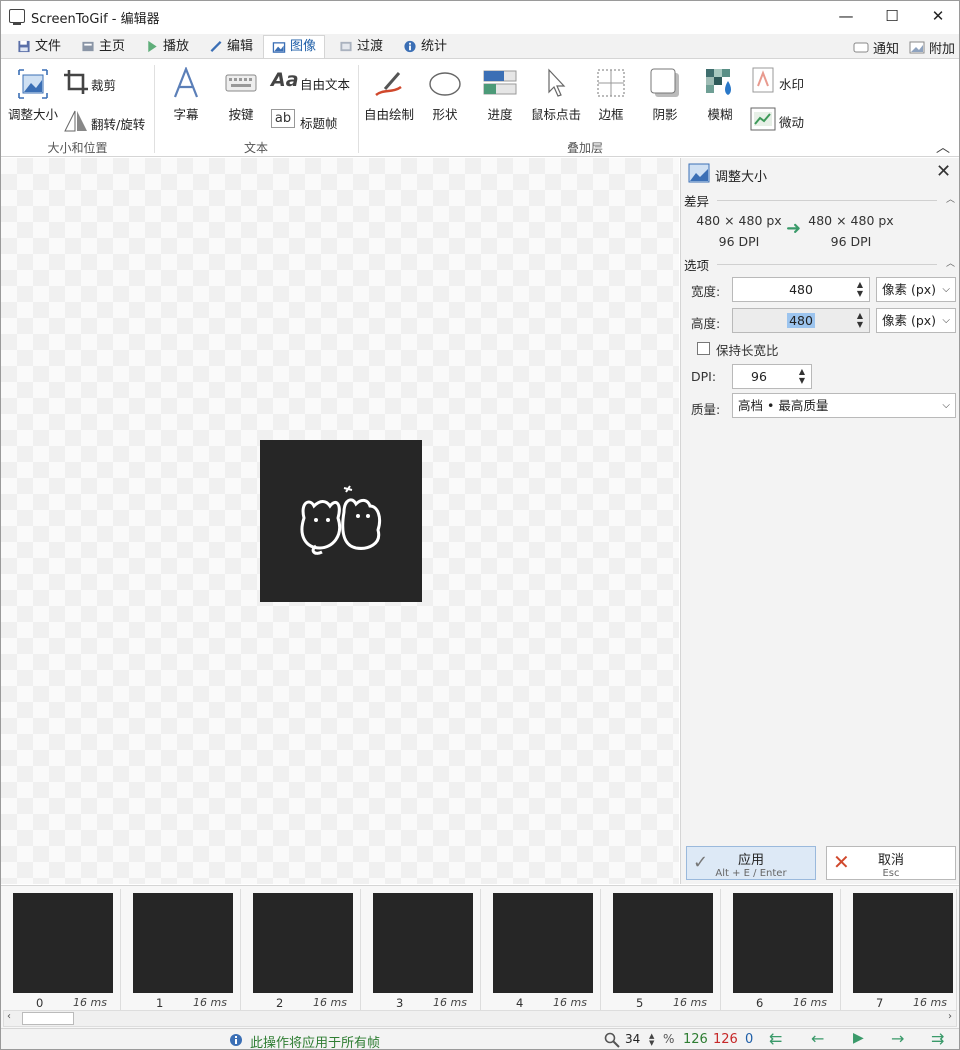  I want to click on mouse-clicks-button: 鼠标点击, so click(556, 95).